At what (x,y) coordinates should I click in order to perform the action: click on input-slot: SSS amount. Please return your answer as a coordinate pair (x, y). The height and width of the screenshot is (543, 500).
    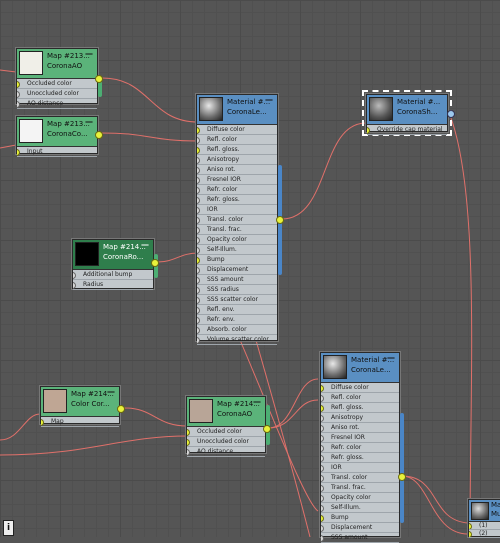
    Looking at the image, I should click on (360, 538).